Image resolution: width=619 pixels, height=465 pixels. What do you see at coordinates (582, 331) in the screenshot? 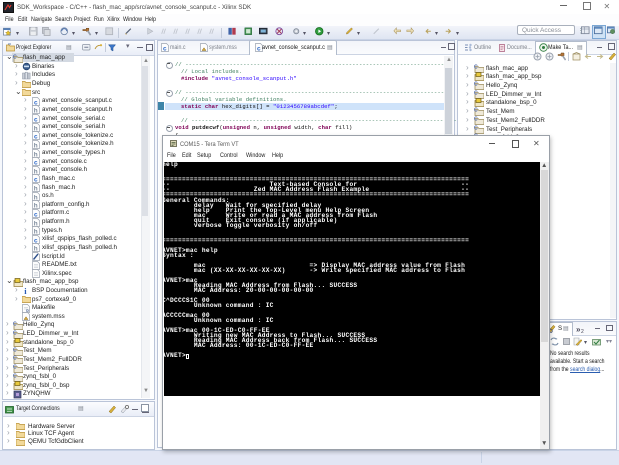
I see `svg-text: 2` at bounding box center [582, 331].